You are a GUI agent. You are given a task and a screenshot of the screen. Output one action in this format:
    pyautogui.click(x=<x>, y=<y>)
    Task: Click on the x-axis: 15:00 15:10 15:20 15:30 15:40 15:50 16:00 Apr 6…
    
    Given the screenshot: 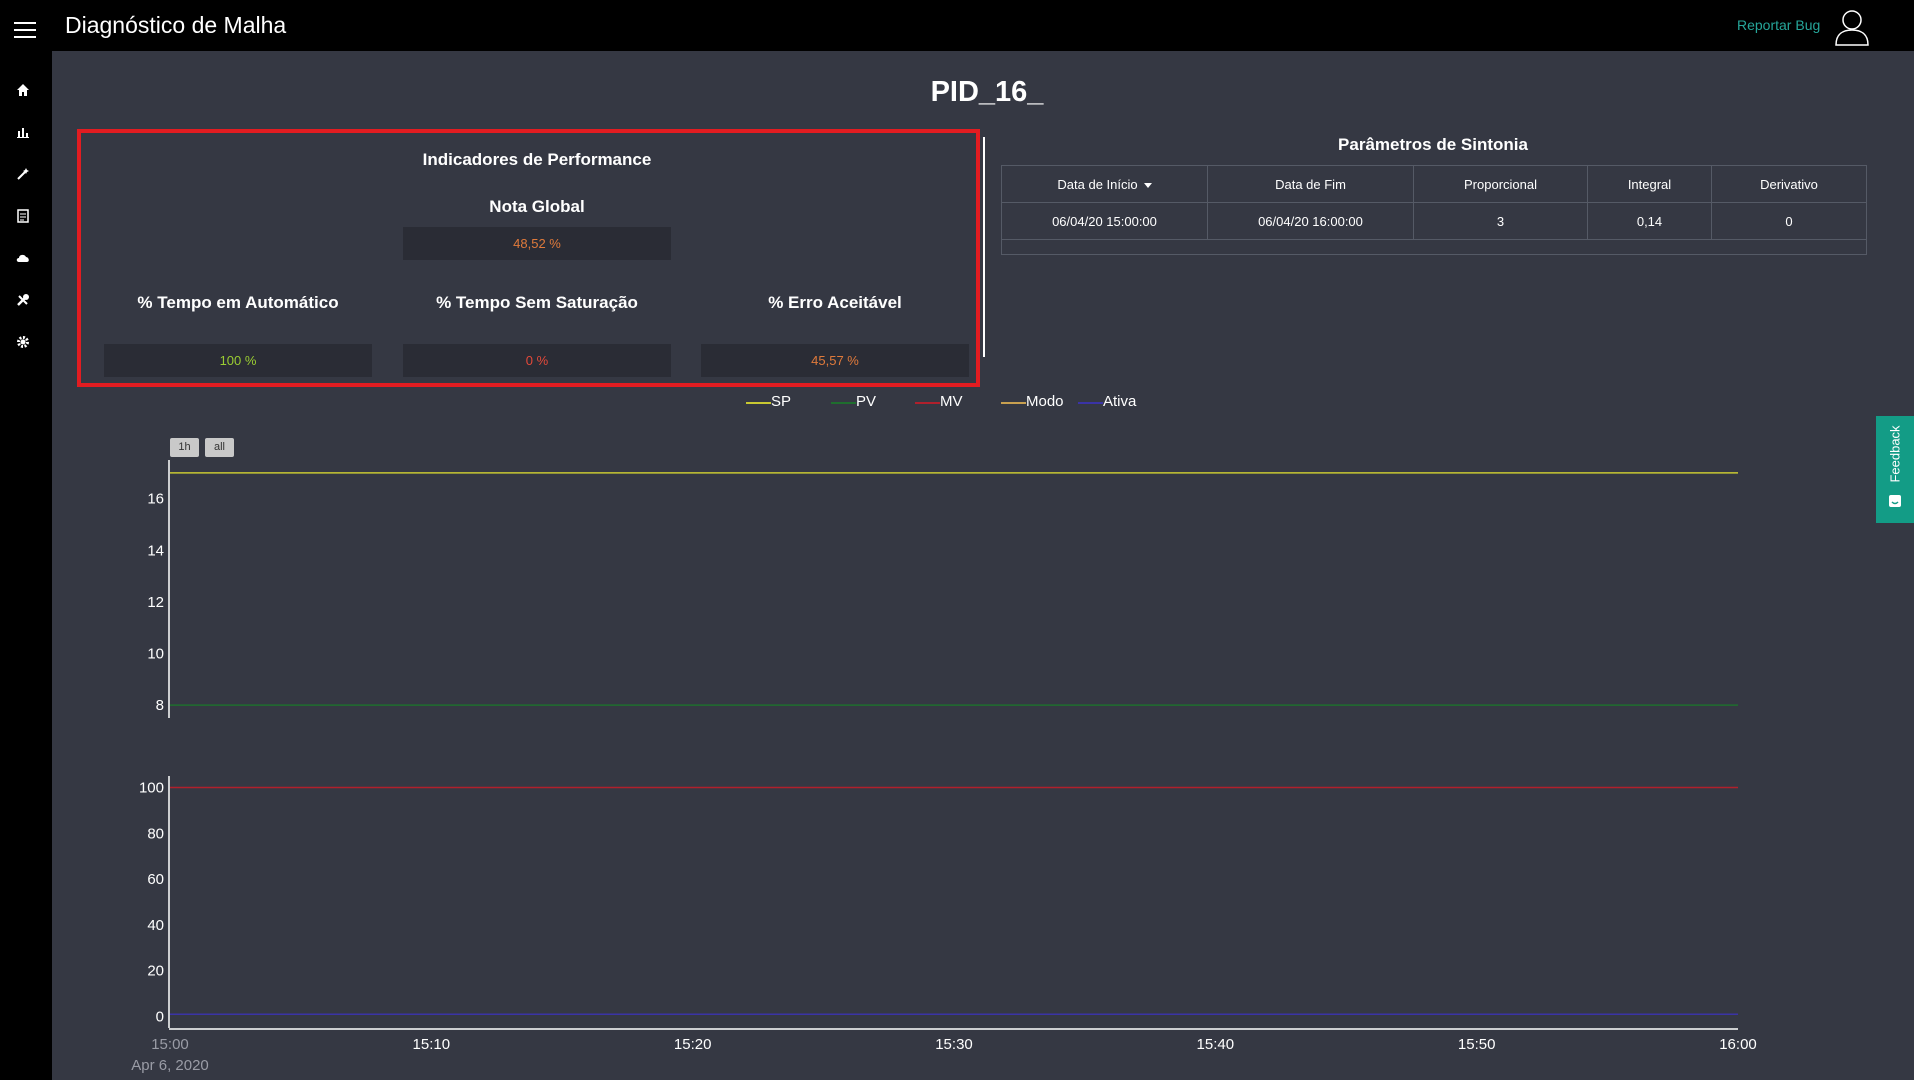 What is the action you would take?
    pyautogui.click(x=944, y=1051)
    